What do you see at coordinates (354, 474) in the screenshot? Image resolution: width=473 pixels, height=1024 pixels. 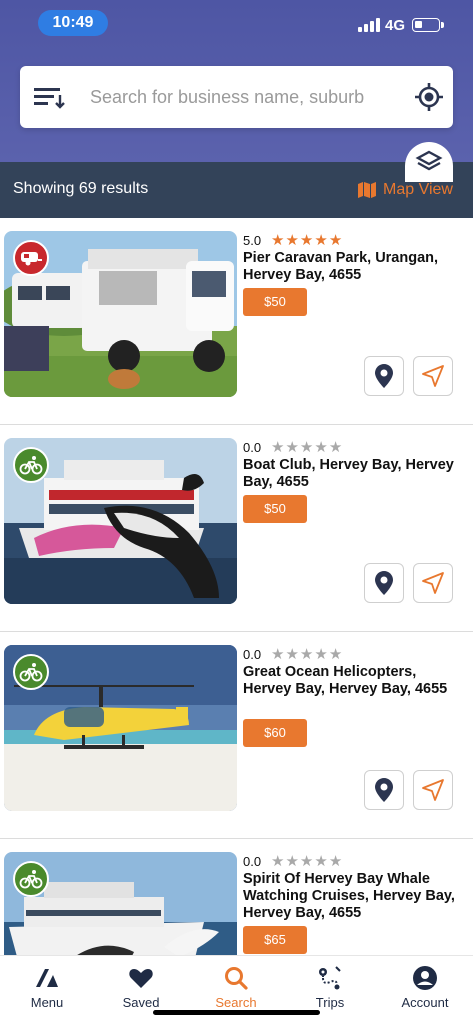 I see `listing-title: Boat Club, Hervey Bay, Hervey Bay, 4655` at bounding box center [354, 474].